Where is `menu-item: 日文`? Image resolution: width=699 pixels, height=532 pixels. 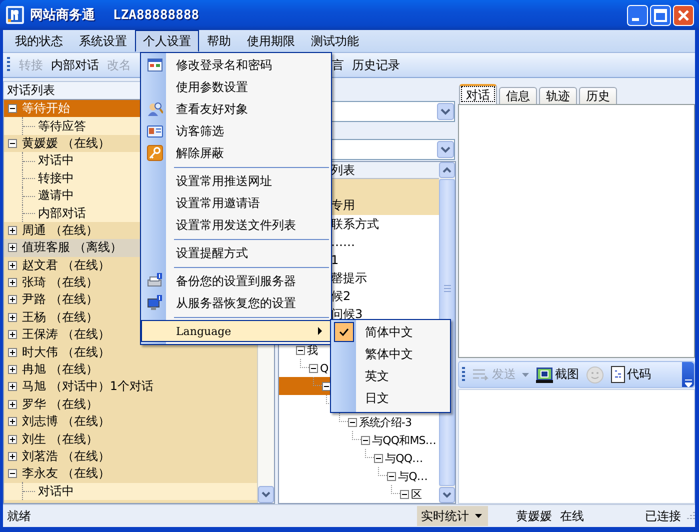 menu-item: 日文 is located at coordinates (390, 398).